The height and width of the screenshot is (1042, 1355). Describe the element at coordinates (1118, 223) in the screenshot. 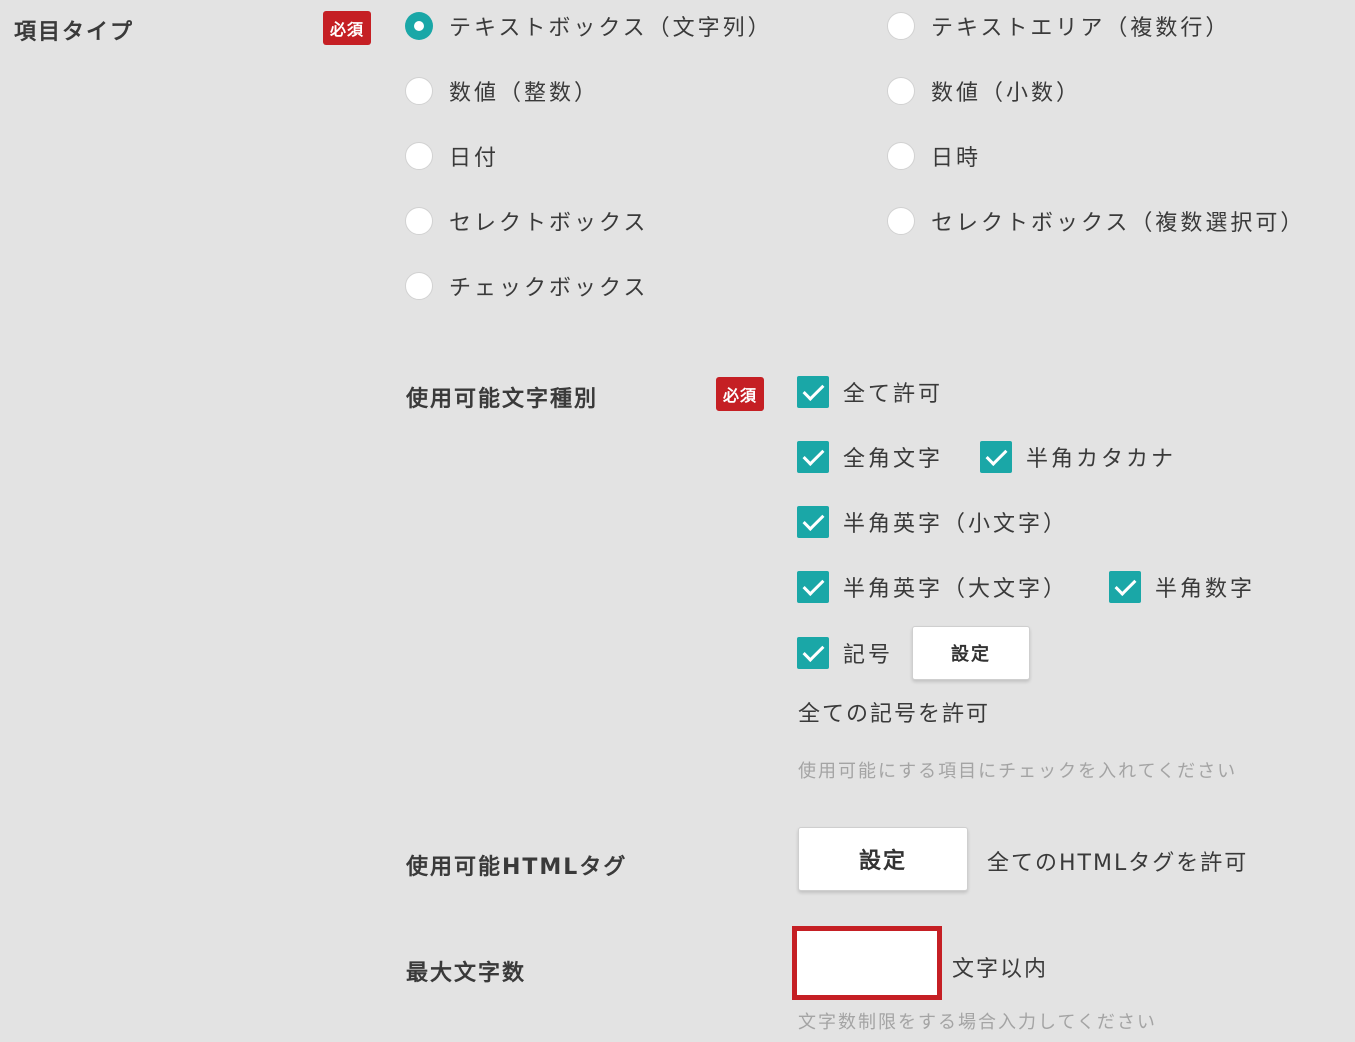

I see `radio-label: セレクトボックス（複数選択可）` at that location.